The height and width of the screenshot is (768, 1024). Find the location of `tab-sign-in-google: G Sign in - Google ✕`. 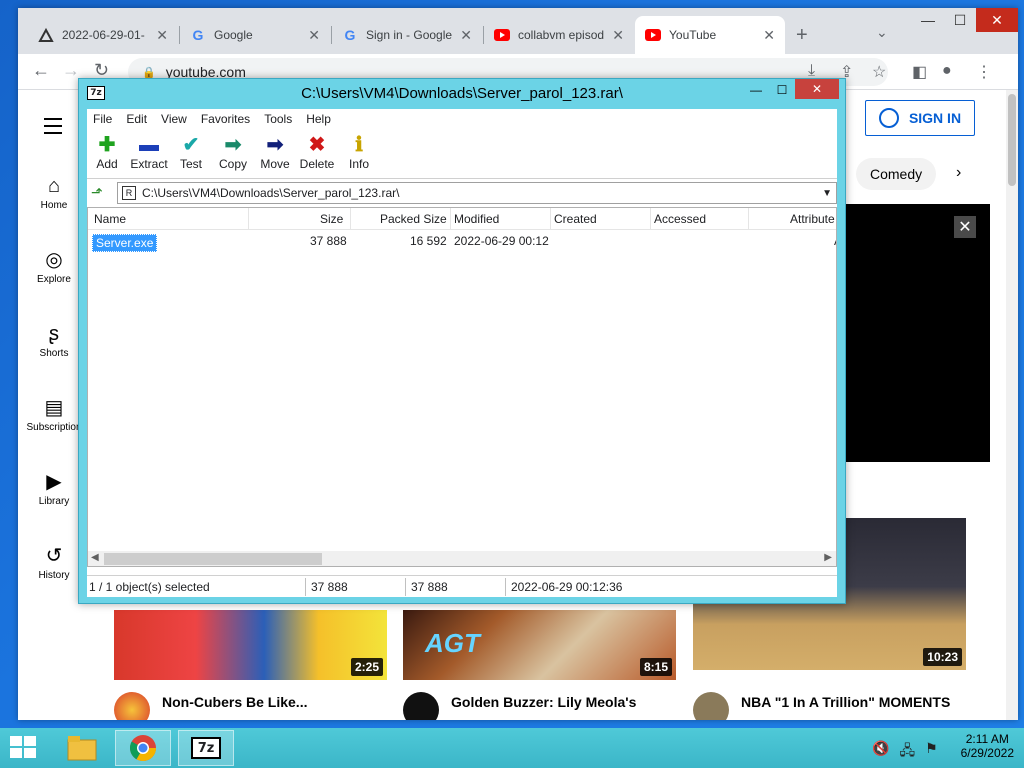

tab-sign-in-google: G Sign in - Google ✕ is located at coordinates (407, 35).